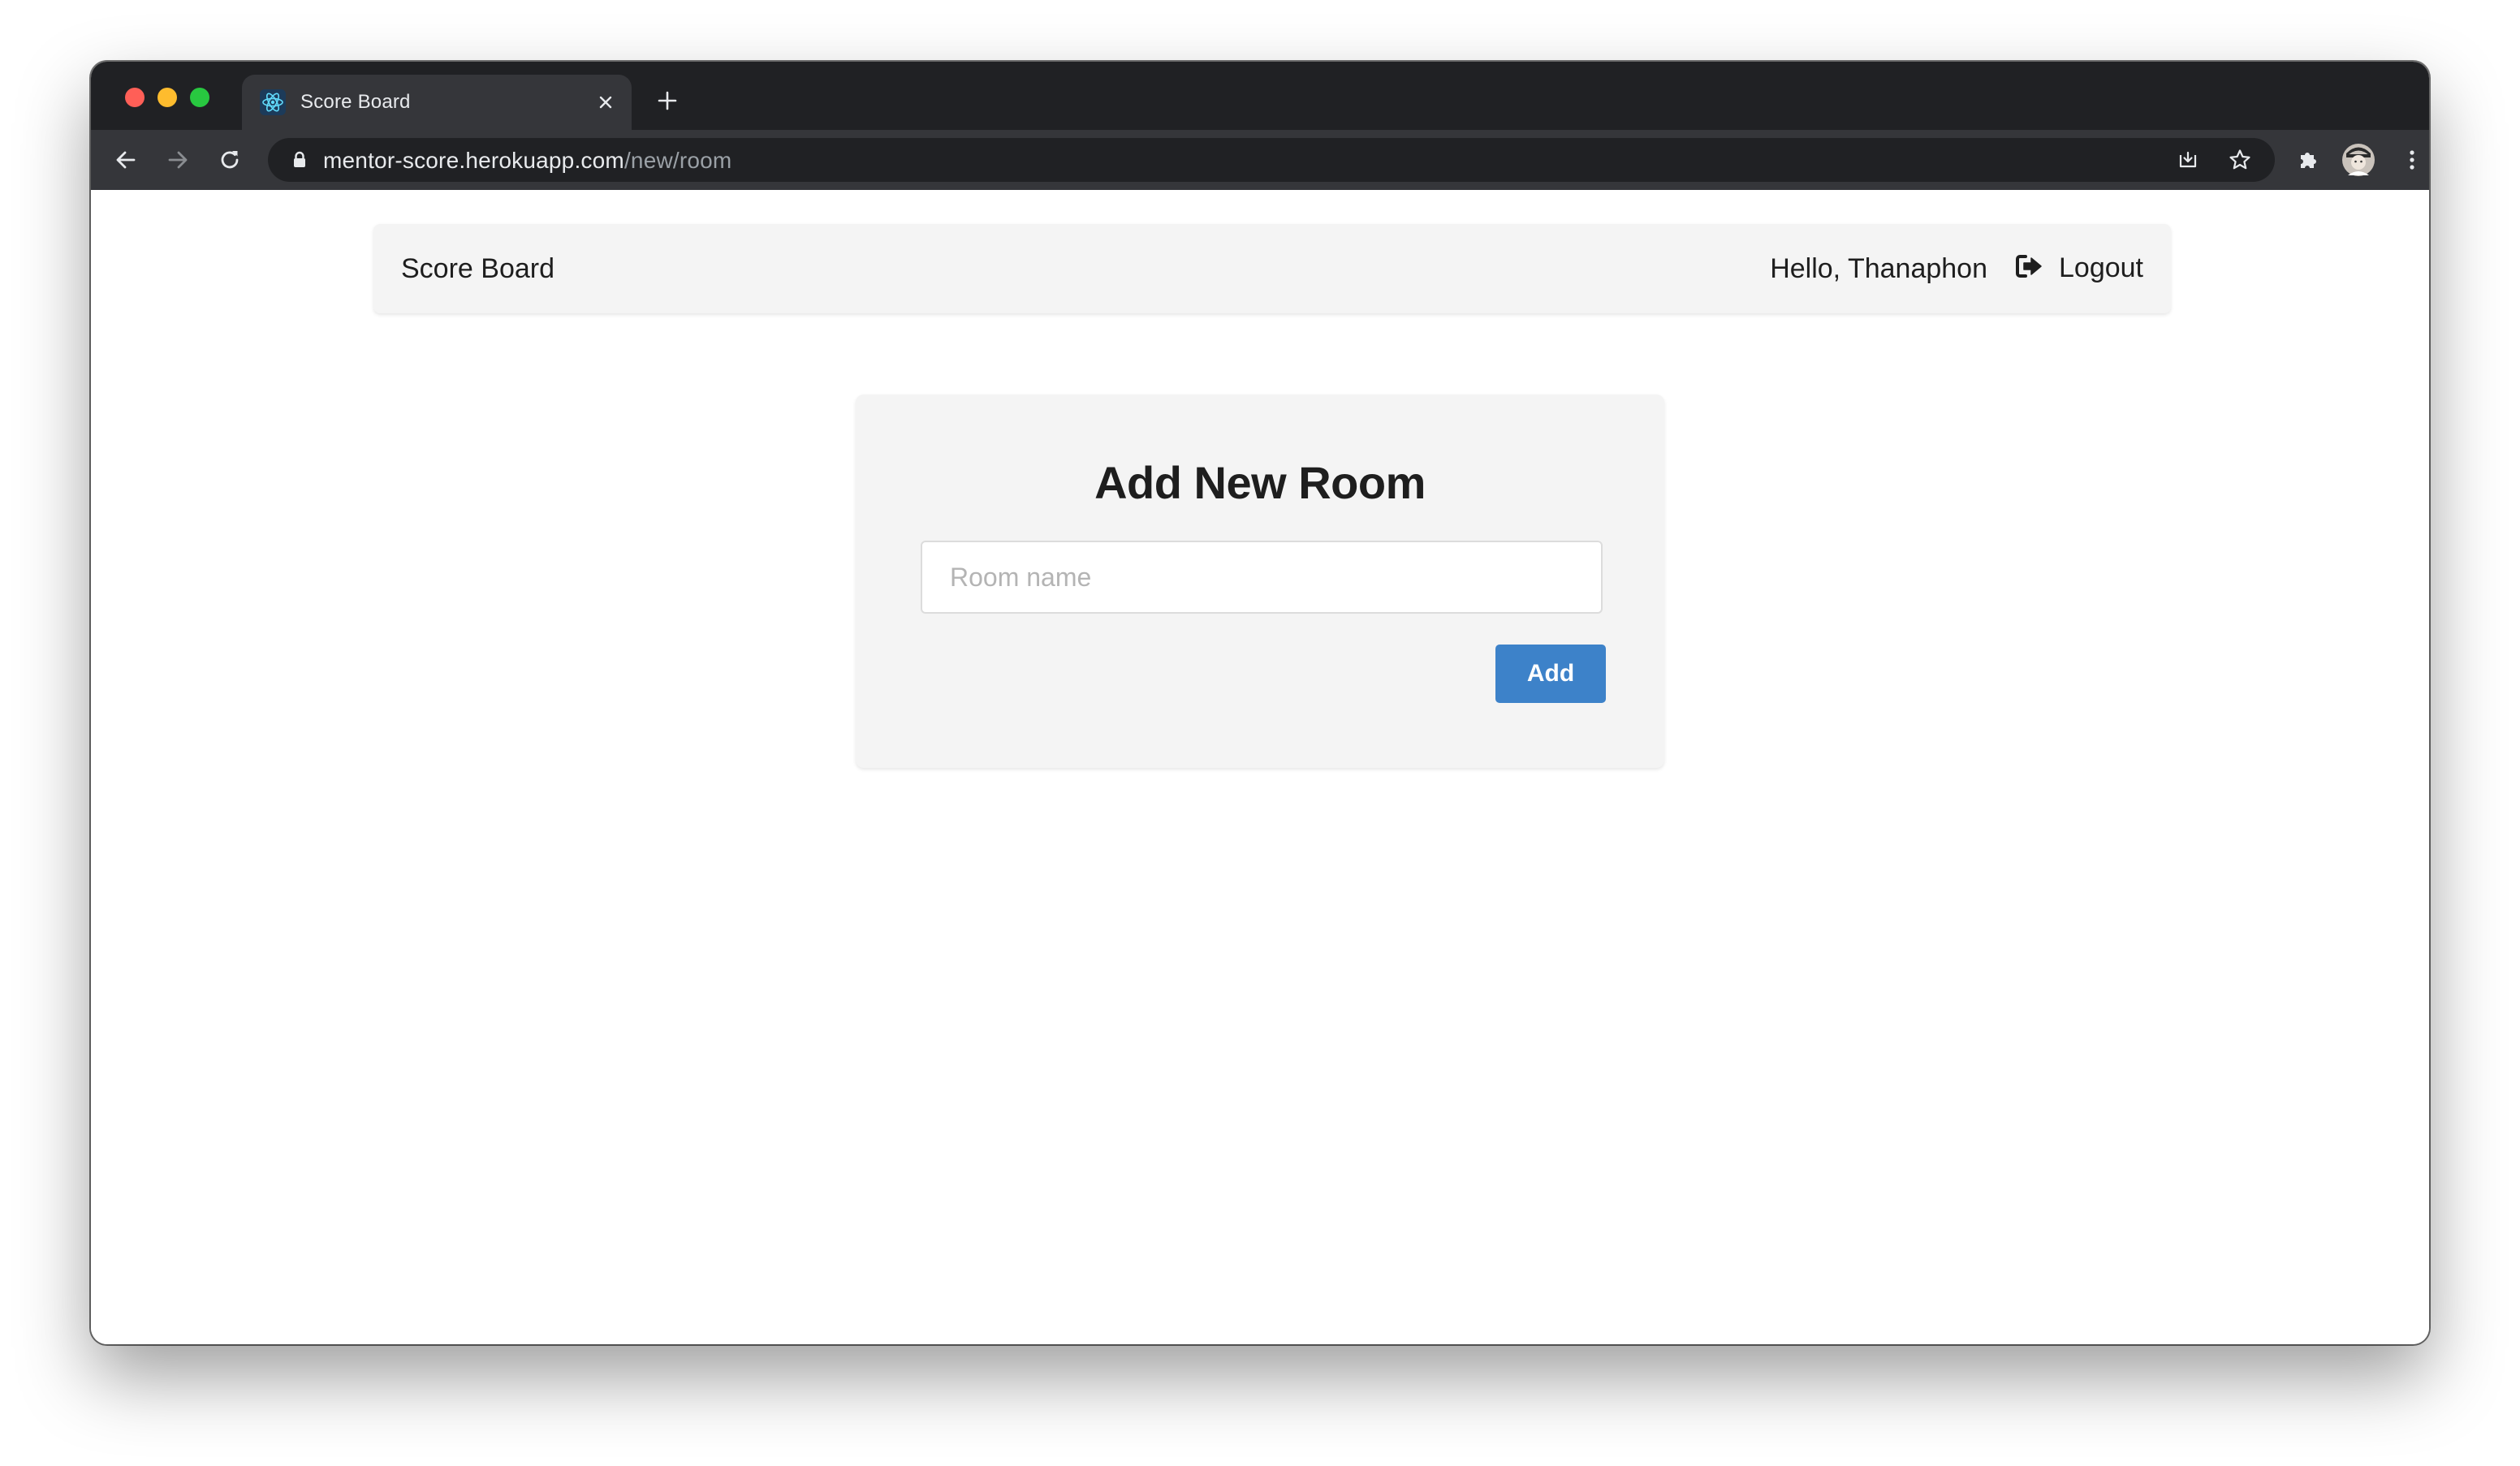 The image size is (2520, 1466). What do you see at coordinates (199, 97) in the screenshot?
I see `maximize-window-button` at bounding box center [199, 97].